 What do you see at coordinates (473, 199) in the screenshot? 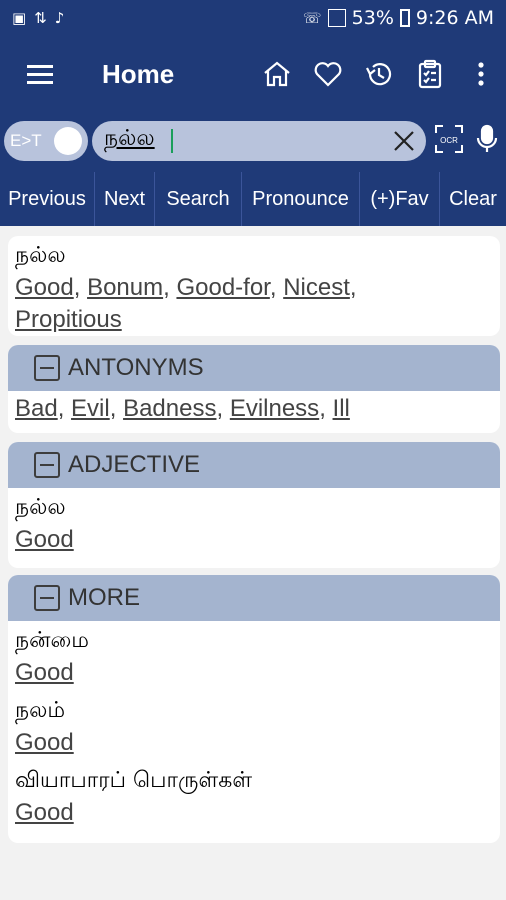
I see `clear-button: Clear` at bounding box center [473, 199].